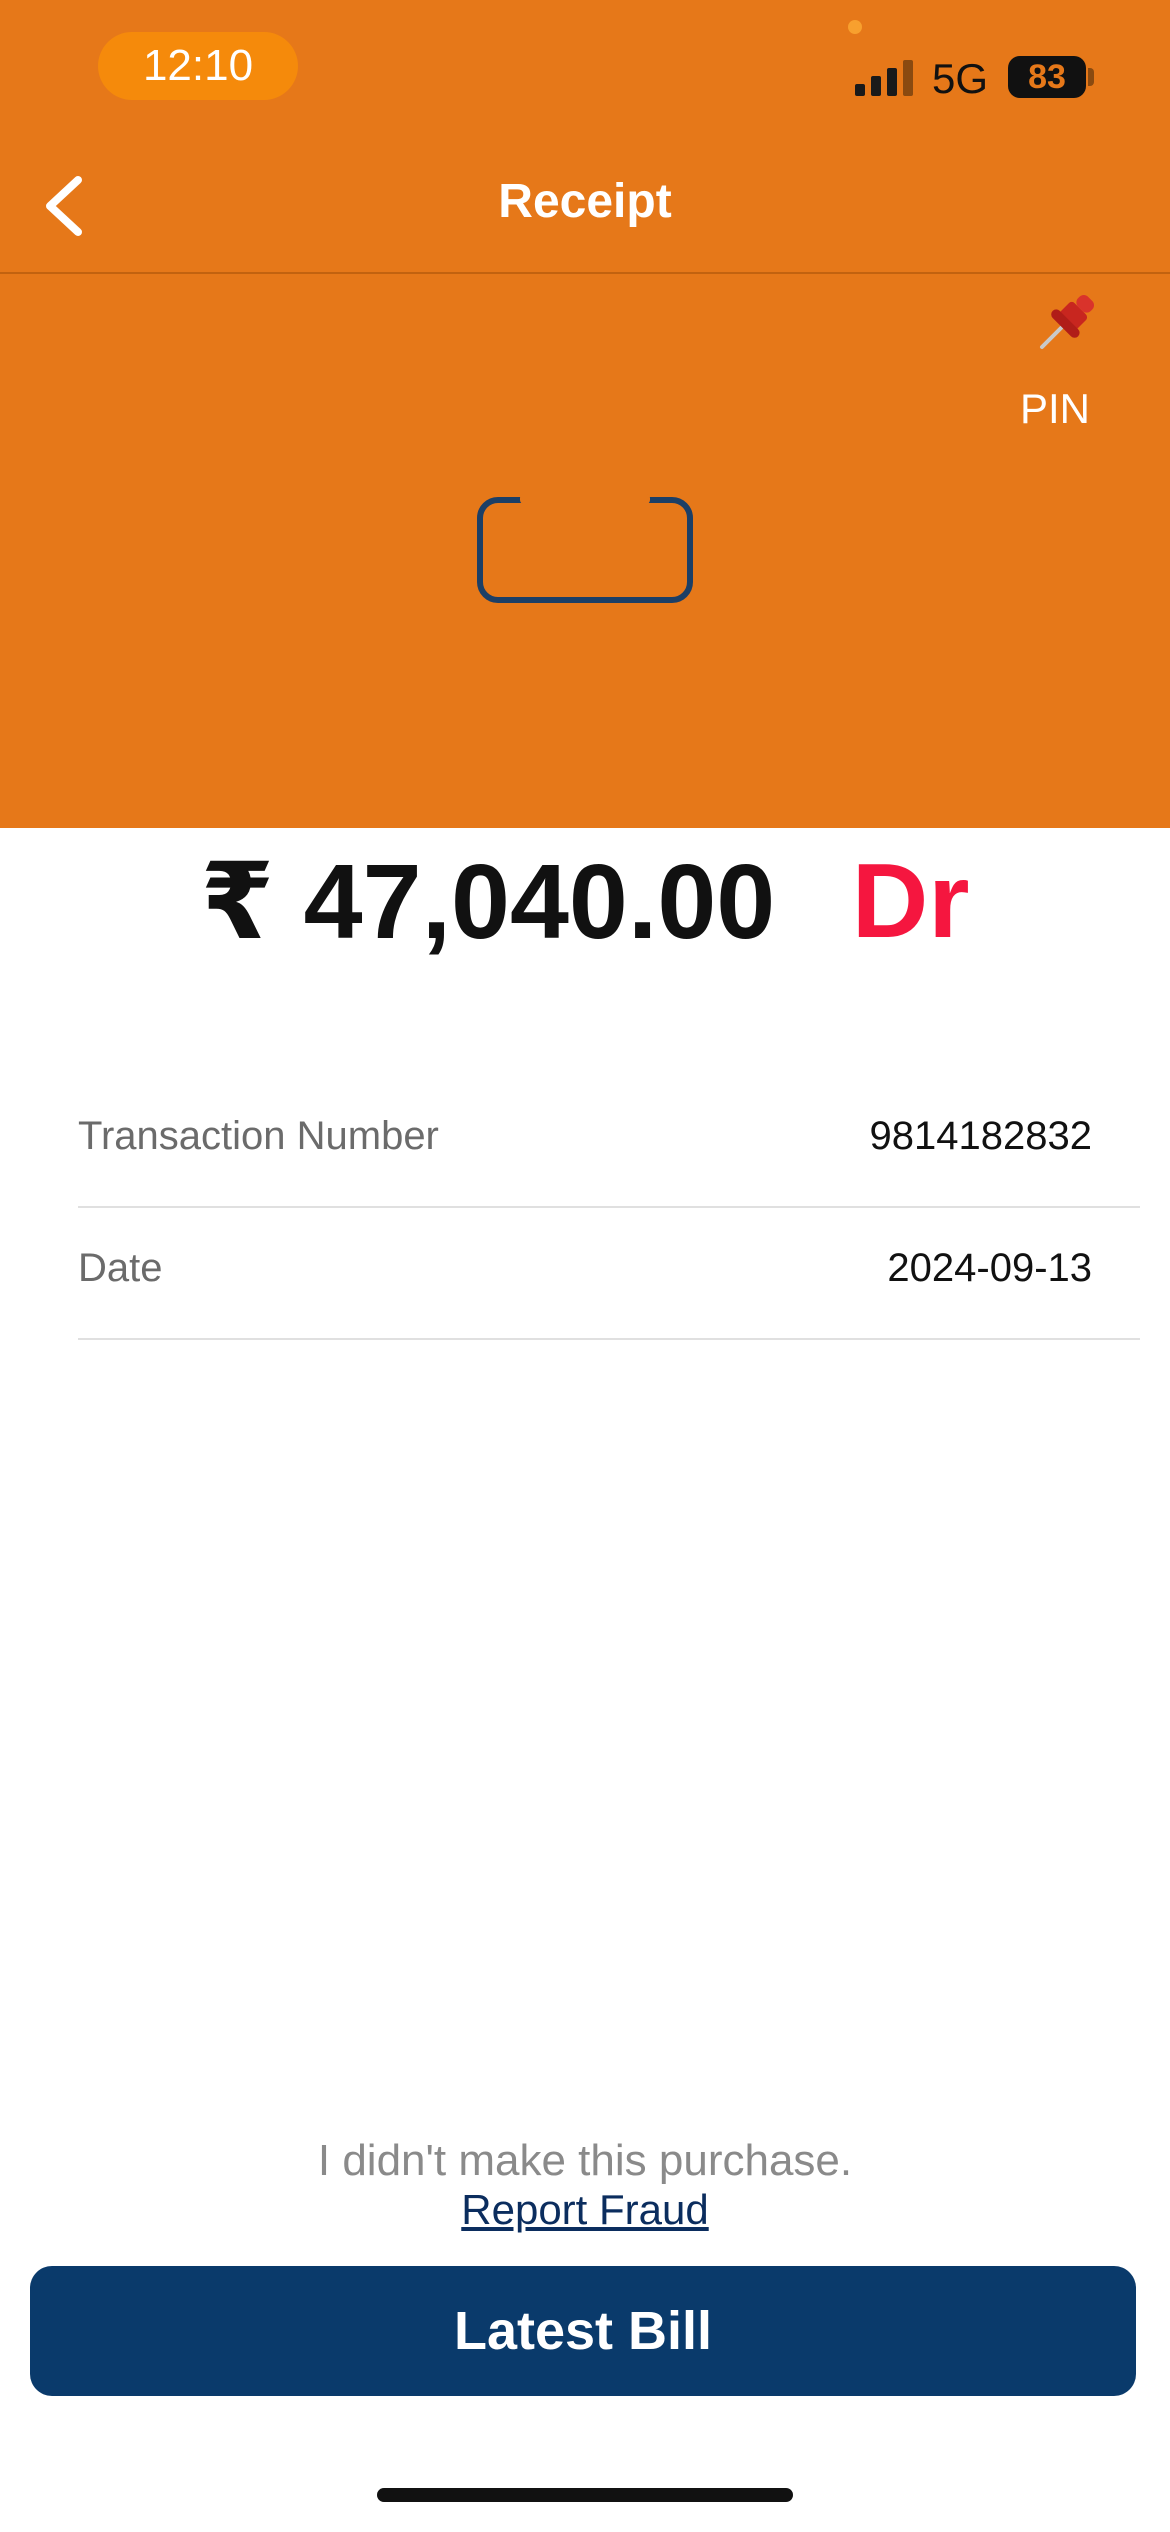 The height and width of the screenshot is (2532, 1170). What do you see at coordinates (910, 901) in the screenshot?
I see `debit-indicator: Dr` at bounding box center [910, 901].